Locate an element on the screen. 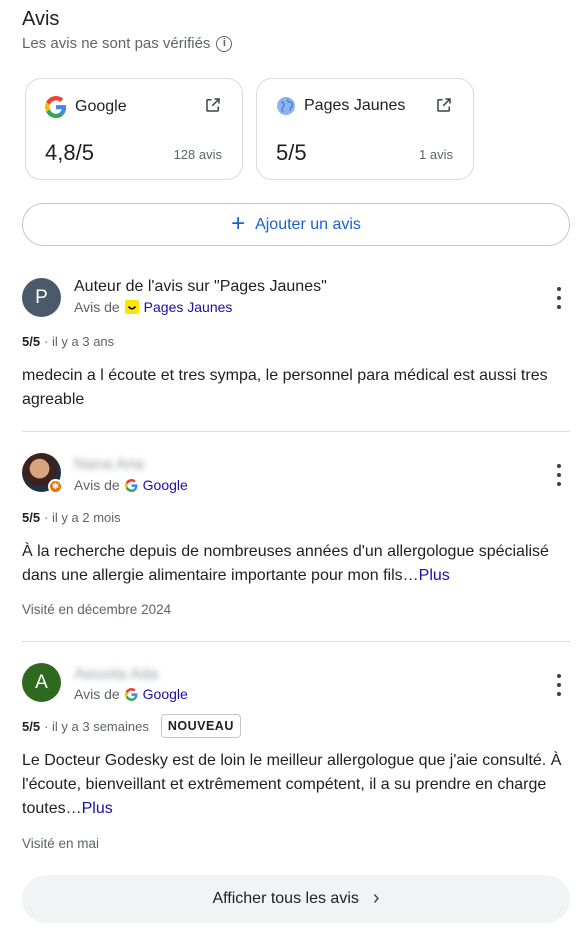 The height and width of the screenshot is (940, 581). unverified-notice: Les avis ne sont pas vérifiés i is located at coordinates (127, 43).